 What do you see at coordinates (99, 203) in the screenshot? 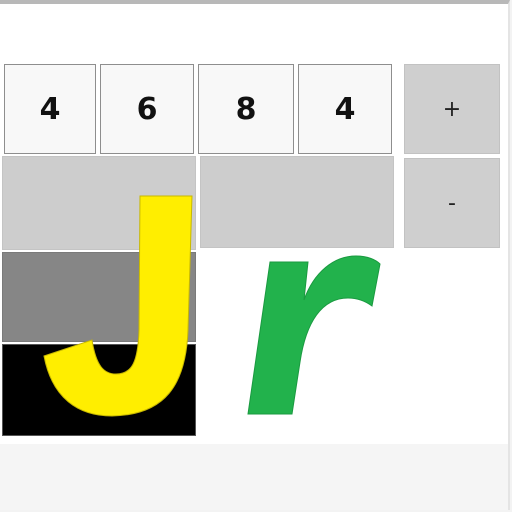
I see `panel-light-left` at bounding box center [99, 203].